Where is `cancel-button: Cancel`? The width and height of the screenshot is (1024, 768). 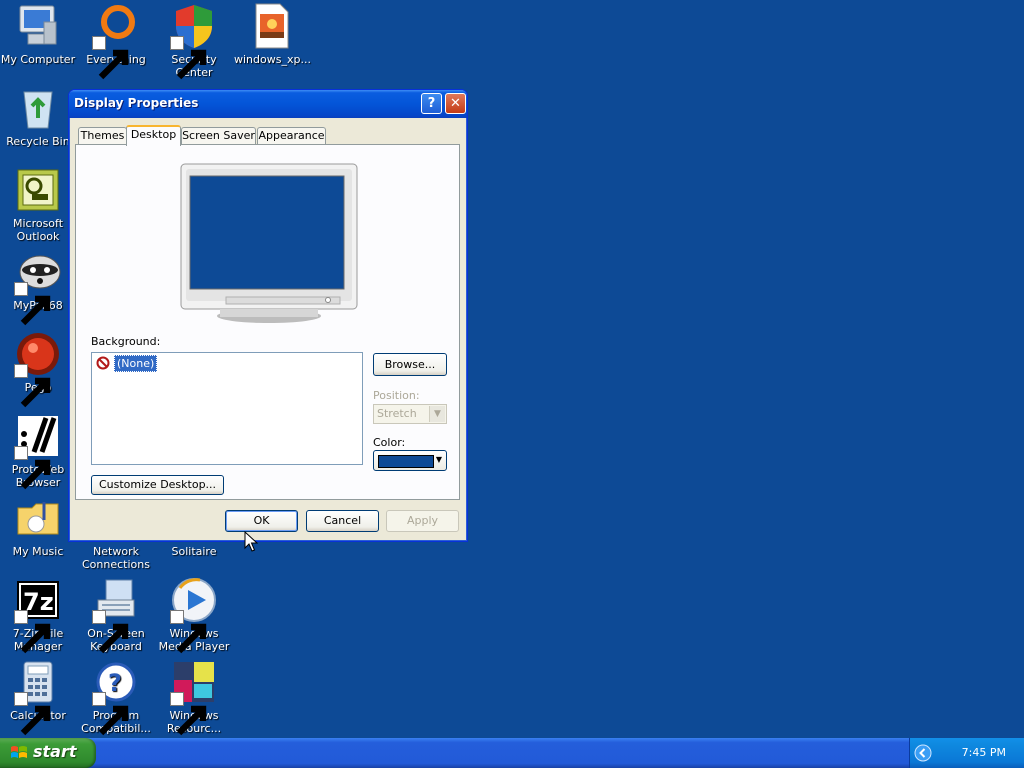
cancel-button: Cancel is located at coordinates (342, 521).